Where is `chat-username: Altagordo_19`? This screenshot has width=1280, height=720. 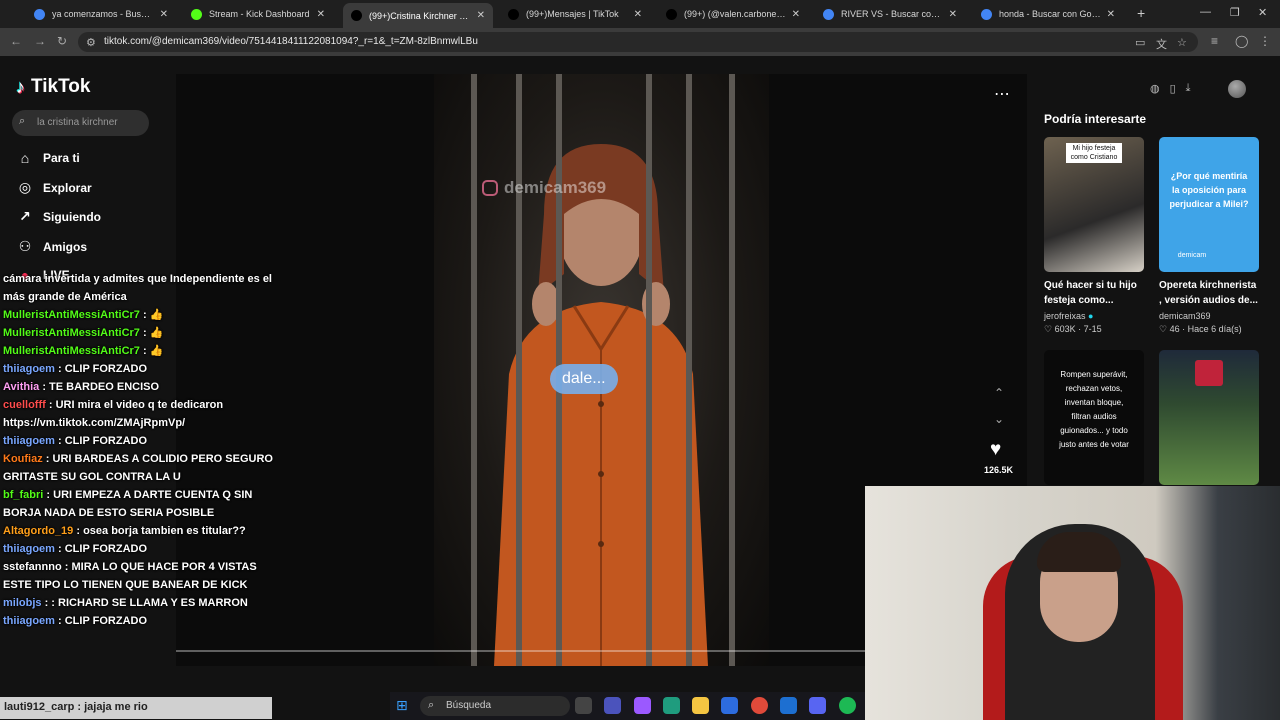
chat-username: Altagordo_19 is located at coordinates (38, 531).